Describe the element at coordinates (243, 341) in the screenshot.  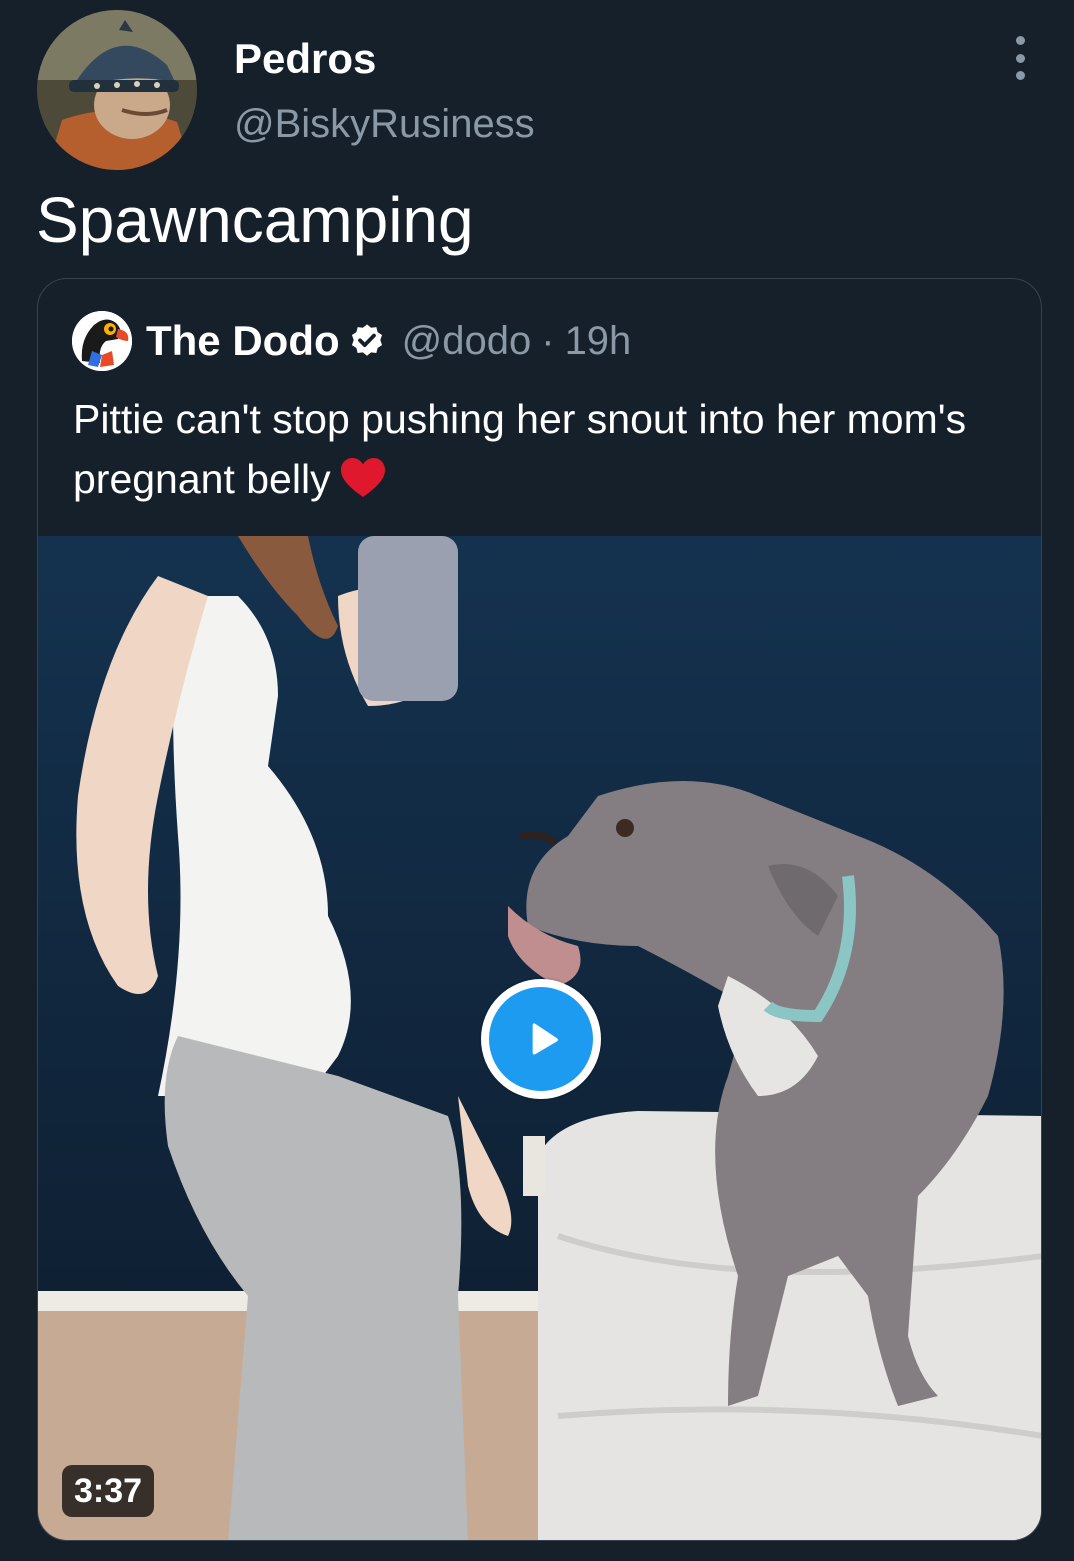
I see `quoted-author-name: The Dodo` at that location.